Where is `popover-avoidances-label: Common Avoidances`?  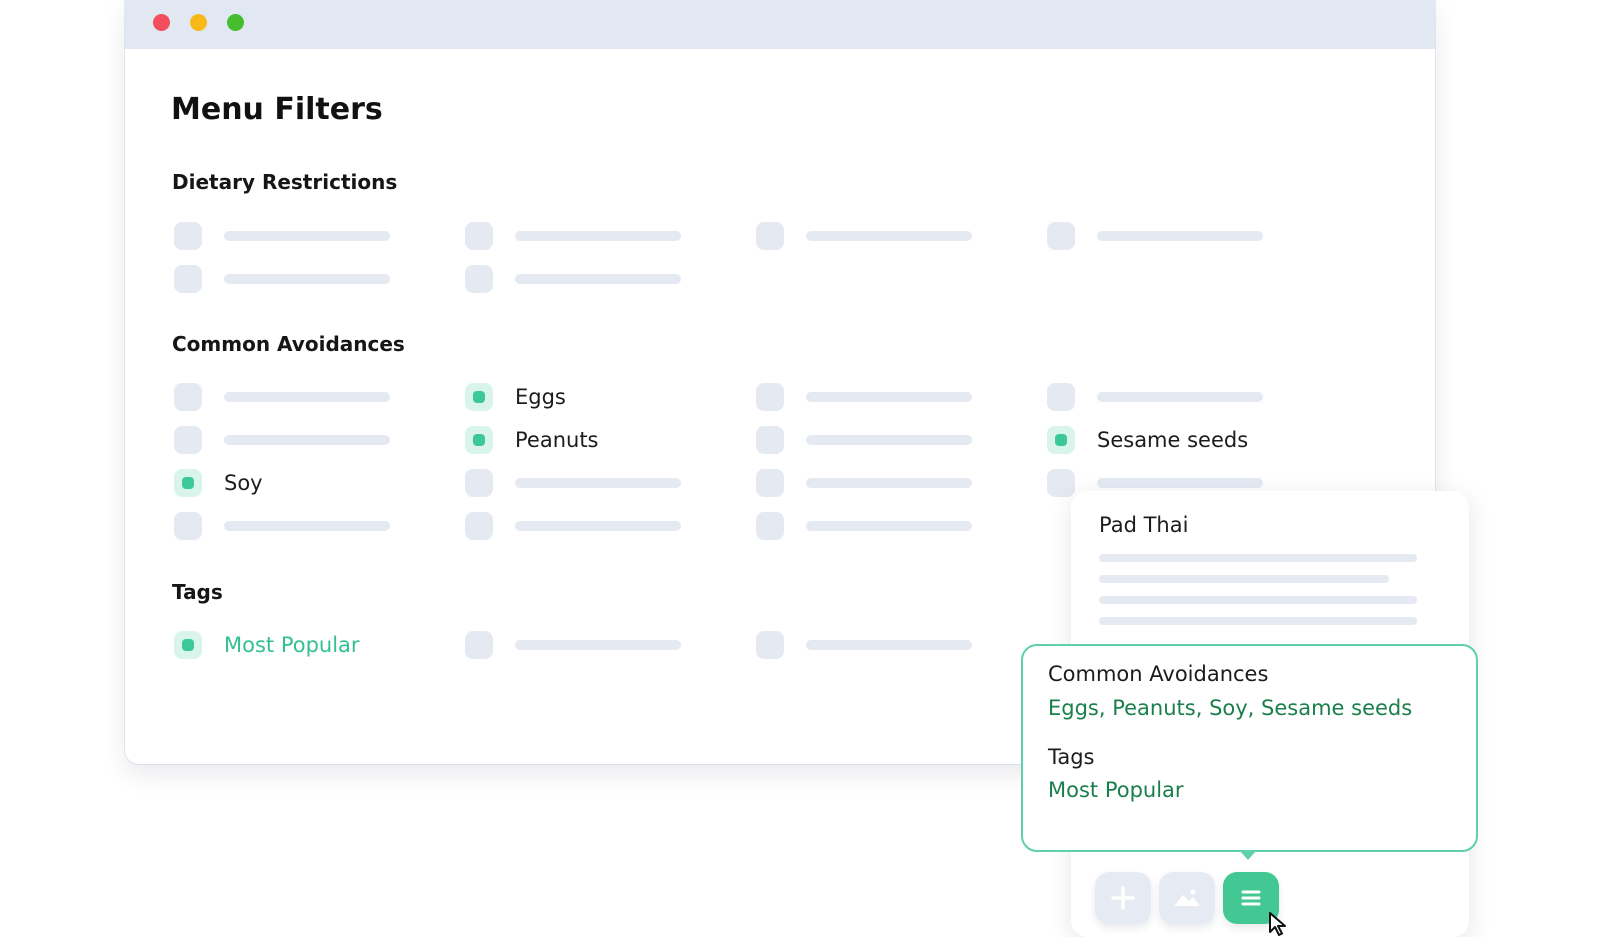
popover-avoidances-label: Common Avoidances is located at coordinates (1158, 674).